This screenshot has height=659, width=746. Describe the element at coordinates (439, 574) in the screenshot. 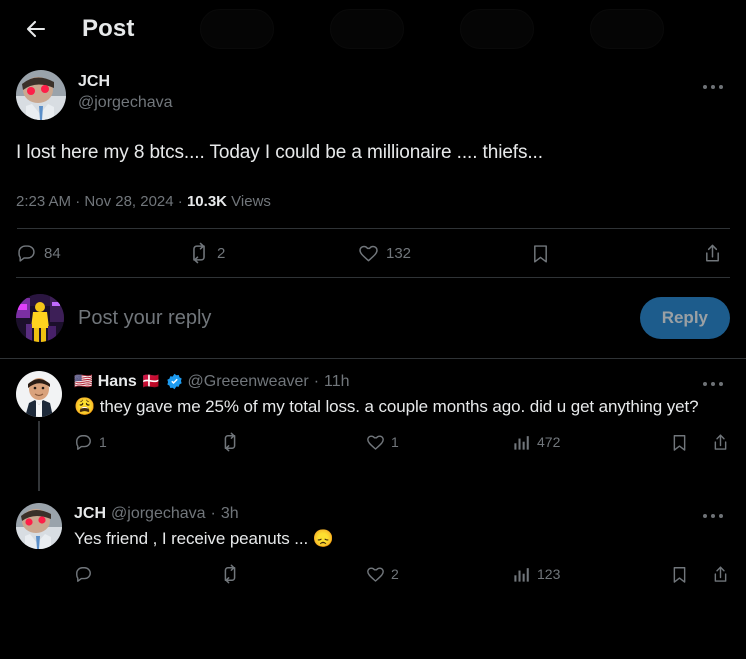

I see `like-action: 2` at that location.